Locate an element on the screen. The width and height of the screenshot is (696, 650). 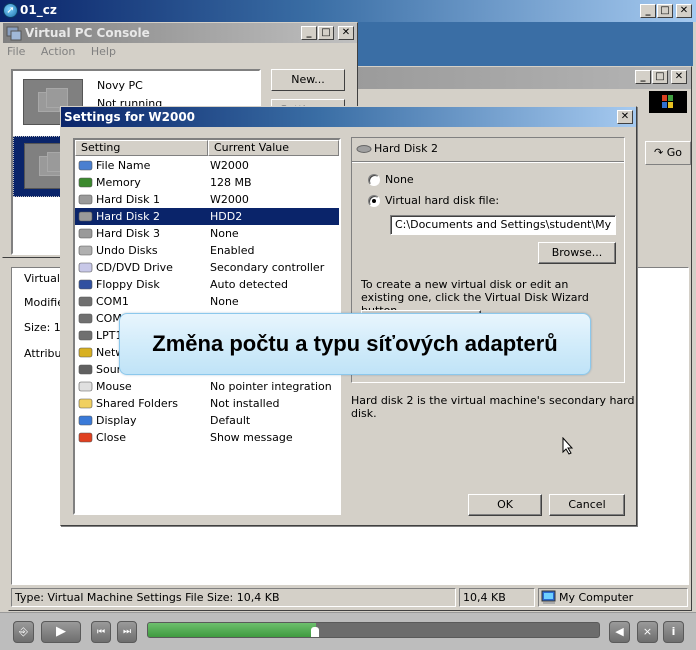
play-button: ▶ is located at coordinates (61, 632).